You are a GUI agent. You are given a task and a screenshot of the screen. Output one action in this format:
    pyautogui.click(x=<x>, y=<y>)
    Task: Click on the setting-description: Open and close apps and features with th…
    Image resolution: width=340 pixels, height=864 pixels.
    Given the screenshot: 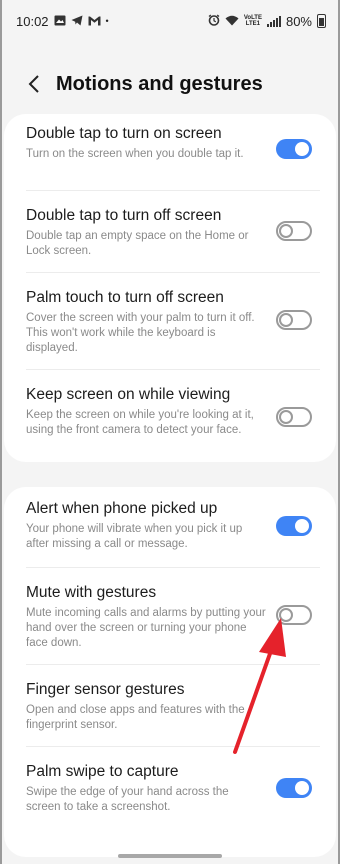 What is the action you would take?
    pyautogui.click(x=135, y=717)
    